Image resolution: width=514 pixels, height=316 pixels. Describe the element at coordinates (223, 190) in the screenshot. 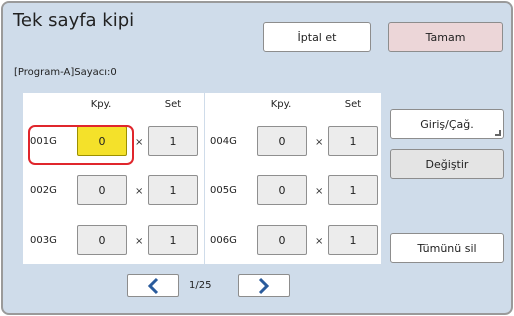

I see `row-label-005g: 005G` at that location.